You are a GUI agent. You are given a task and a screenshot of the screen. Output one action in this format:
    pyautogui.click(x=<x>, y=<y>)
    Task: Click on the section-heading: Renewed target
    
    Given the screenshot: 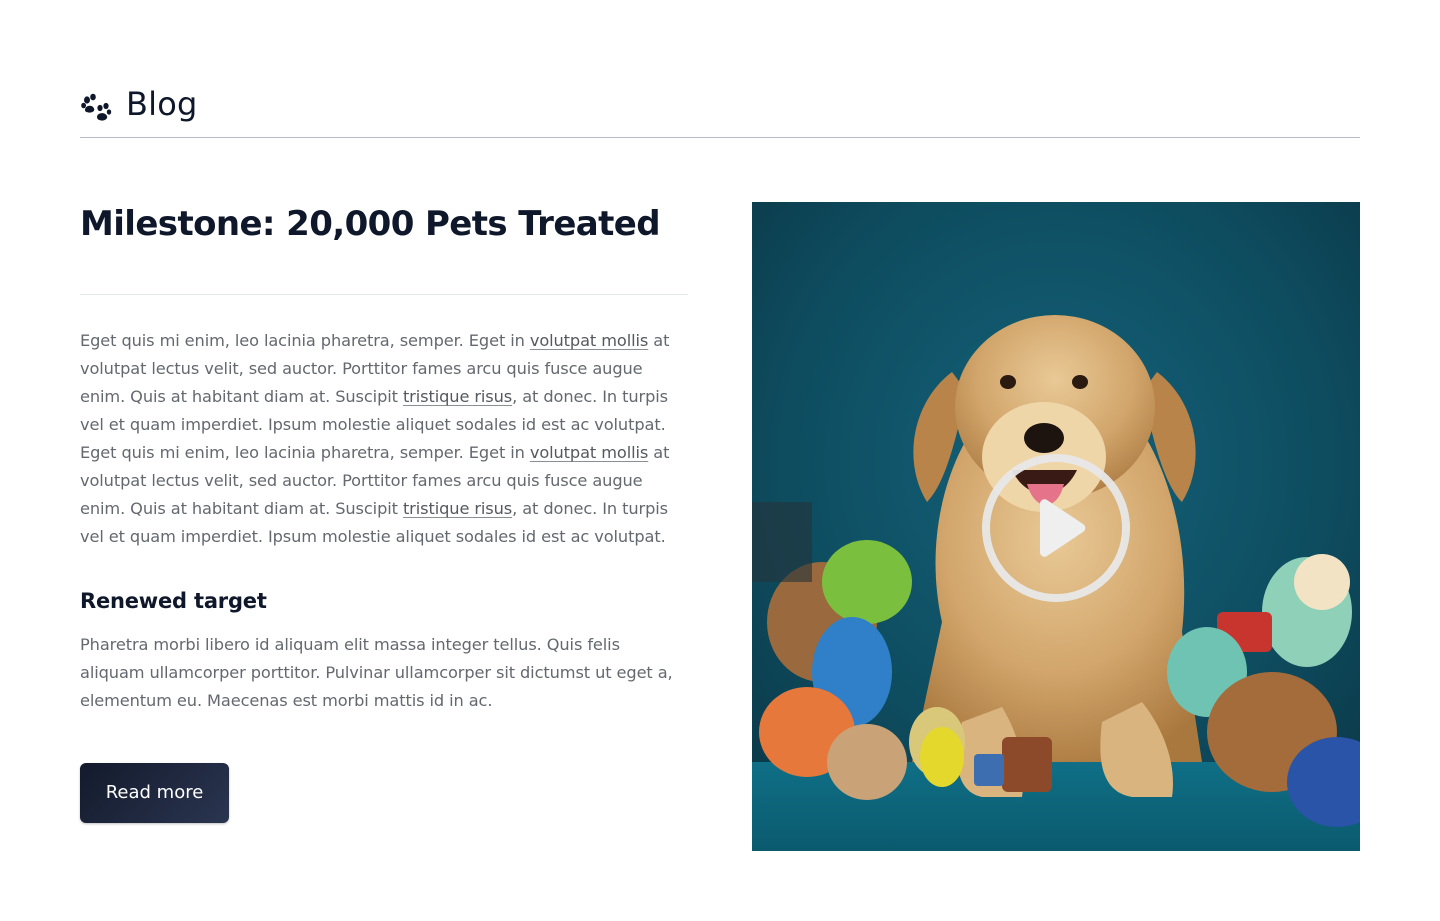 What is the action you would take?
    pyautogui.click(x=173, y=601)
    